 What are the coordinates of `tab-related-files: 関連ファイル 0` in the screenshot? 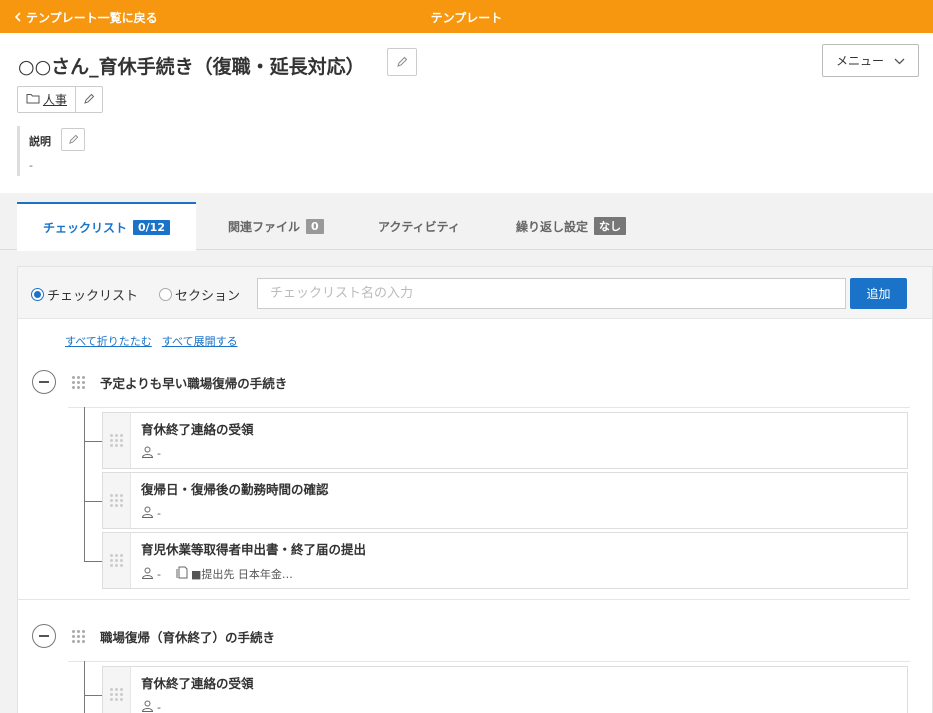 It's located at (276, 226).